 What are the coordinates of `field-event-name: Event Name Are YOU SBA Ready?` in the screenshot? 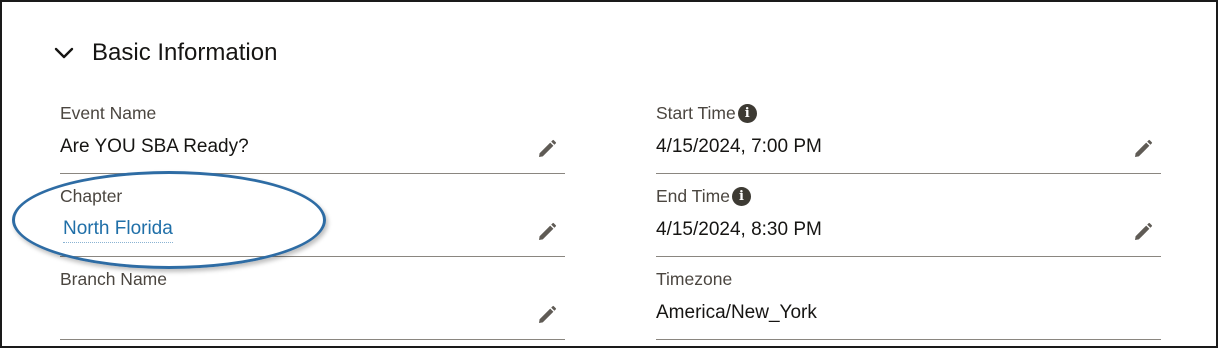 It's located at (312, 142).